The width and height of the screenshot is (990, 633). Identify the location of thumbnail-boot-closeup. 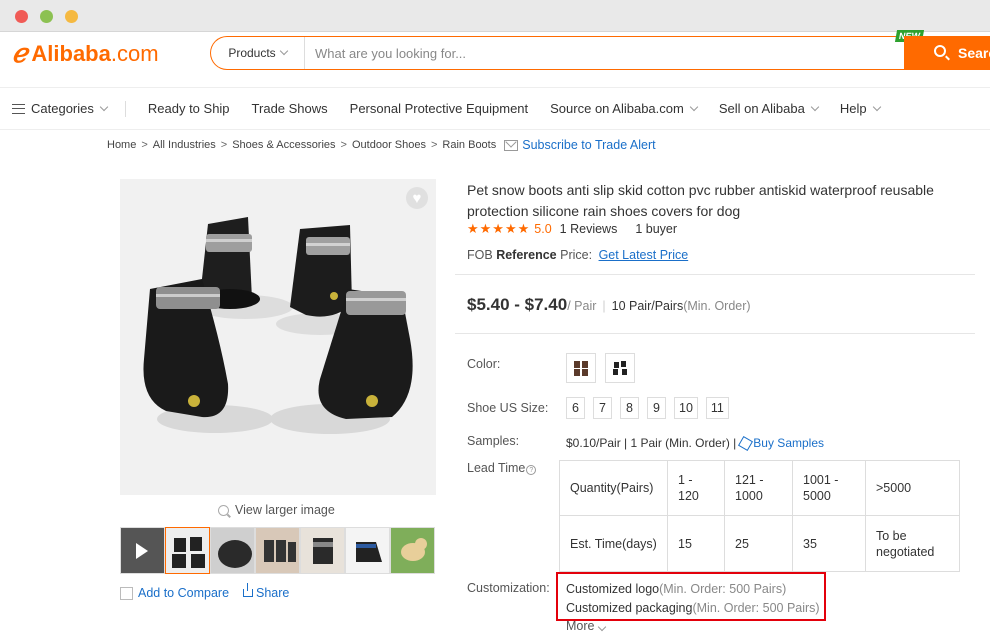
(235, 554).